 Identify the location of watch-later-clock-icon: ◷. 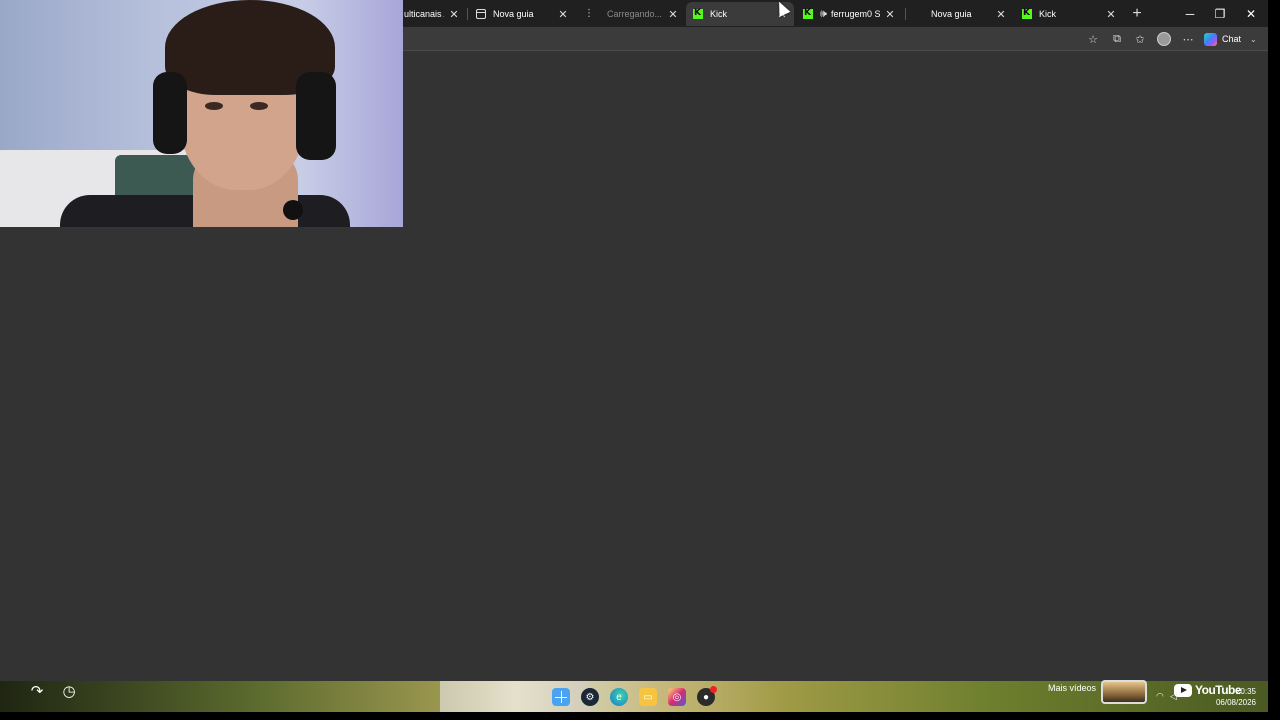
(69, 691).